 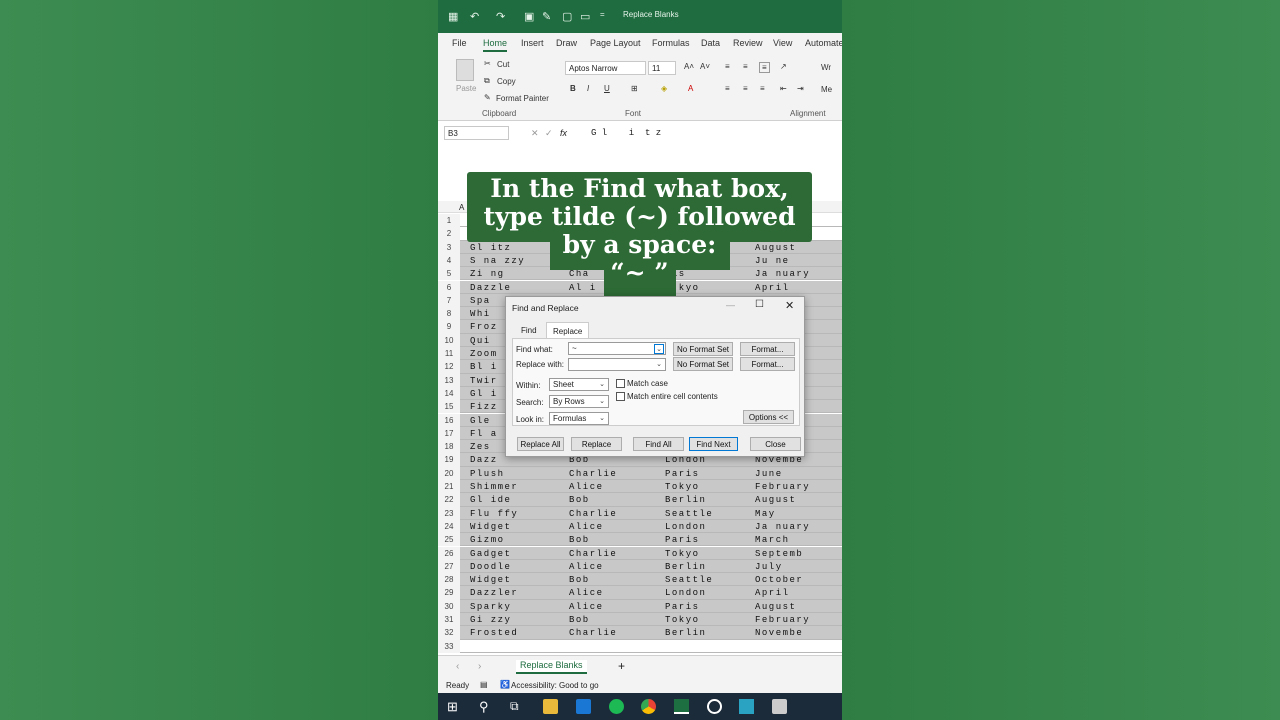 What do you see at coordinates (620, 383) in the screenshot?
I see `match-case-checkbox` at bounding box center [620, 383].